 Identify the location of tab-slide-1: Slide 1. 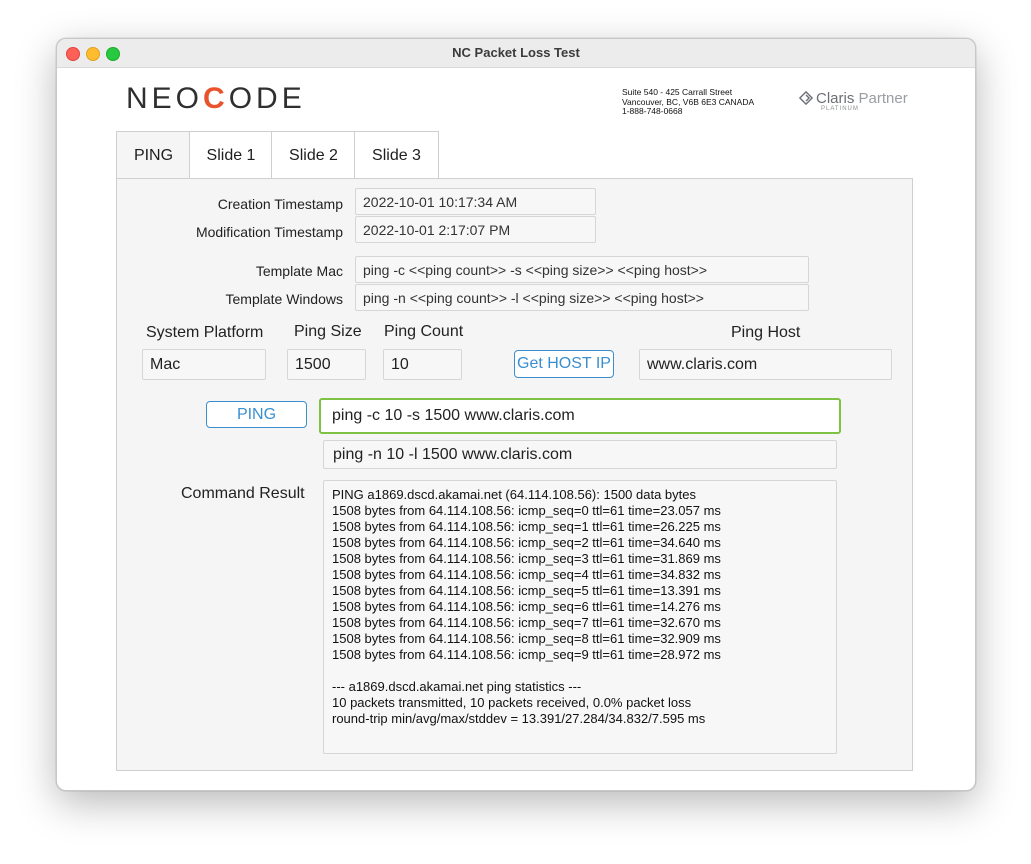
(231, 155).